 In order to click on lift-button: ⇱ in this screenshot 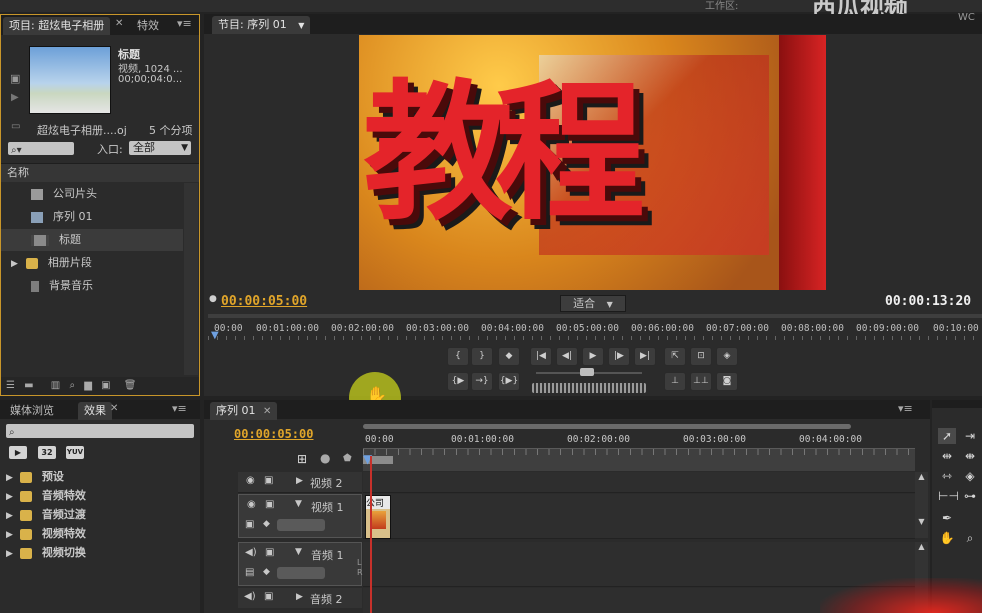, I will do `click(675, 356)`.